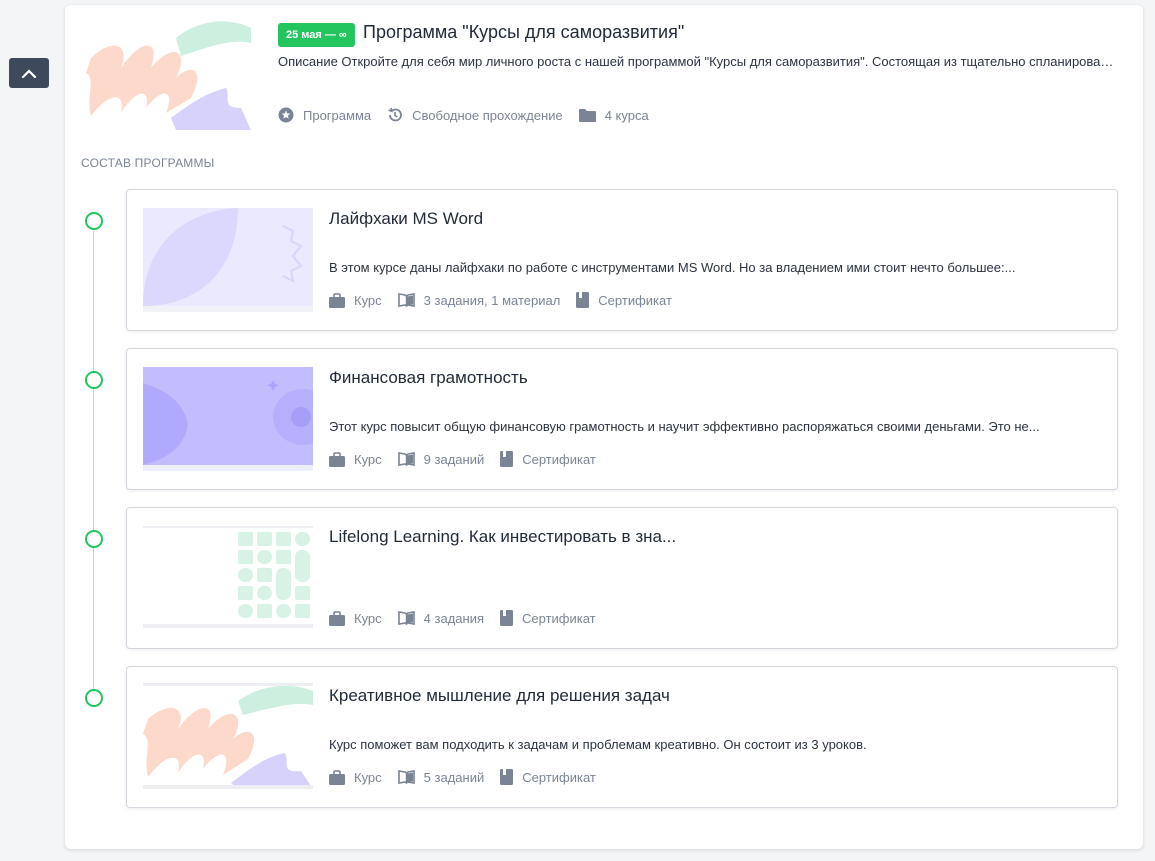 The height and width of the screenshot is (861, 1155). What do you see at coordinates (316, 35) in the screenshot?
I see `date-badge: 25 мая — ∞` at bounding box center [316, 35].